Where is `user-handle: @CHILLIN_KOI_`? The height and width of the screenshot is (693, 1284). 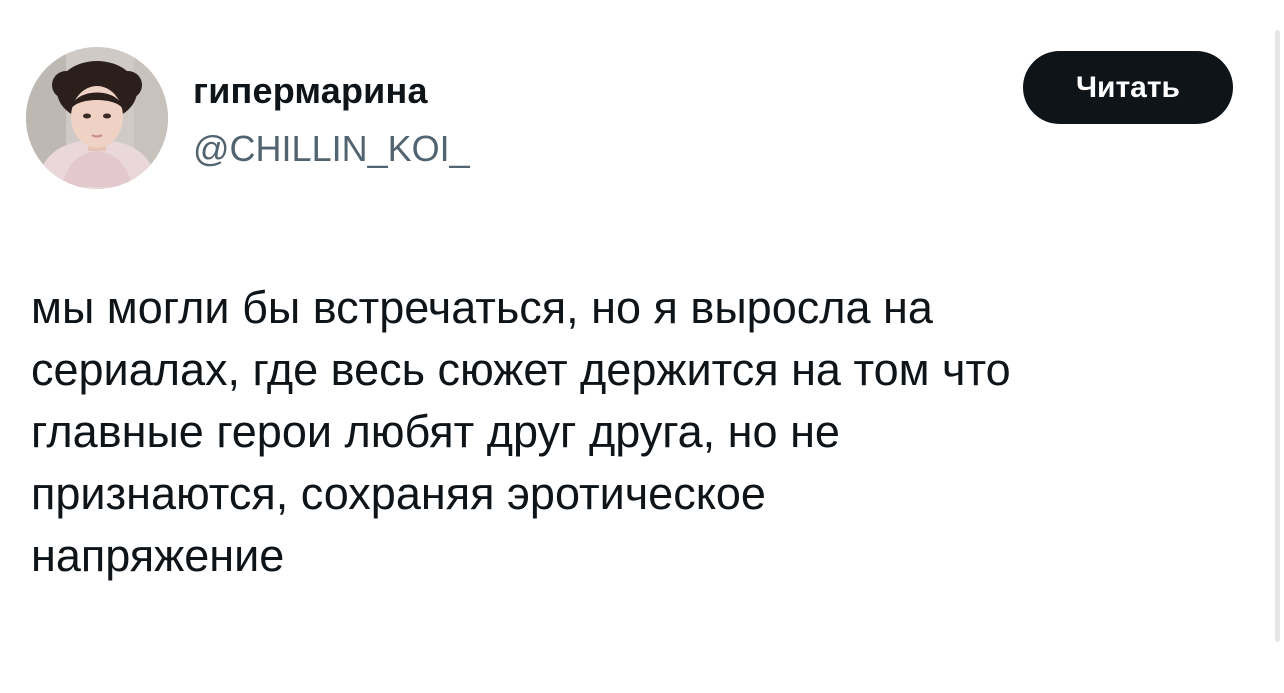
user-handle: @CHILLIN_KOI_ is located at coordinates (331, 149).